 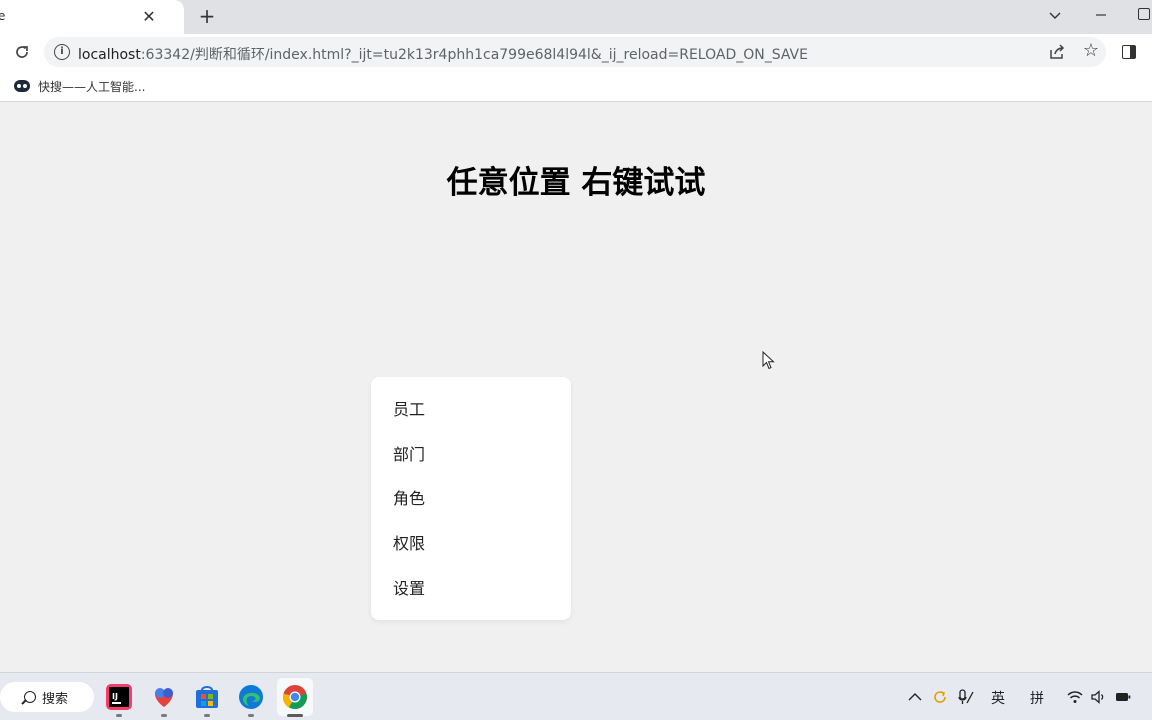 I want to click on menu-item-department: 部门, so click(x=471, y=455).